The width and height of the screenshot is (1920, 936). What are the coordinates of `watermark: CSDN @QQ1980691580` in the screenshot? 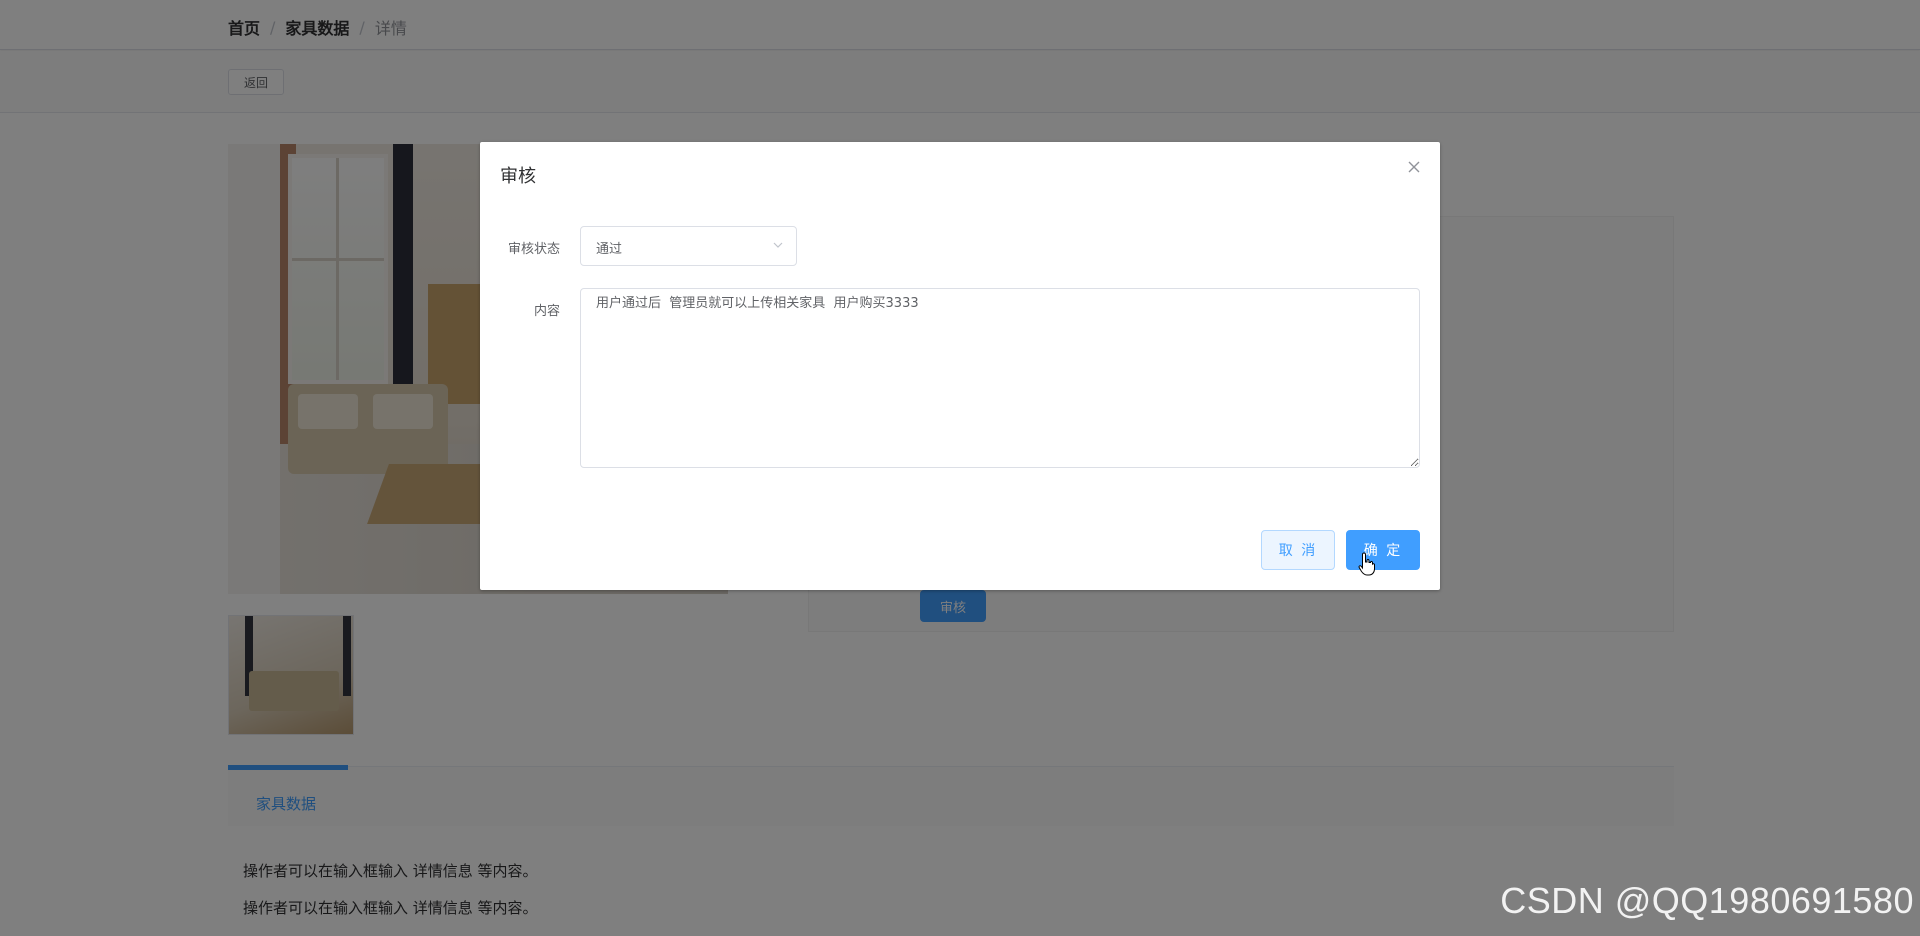 It's located at (1707, 900).